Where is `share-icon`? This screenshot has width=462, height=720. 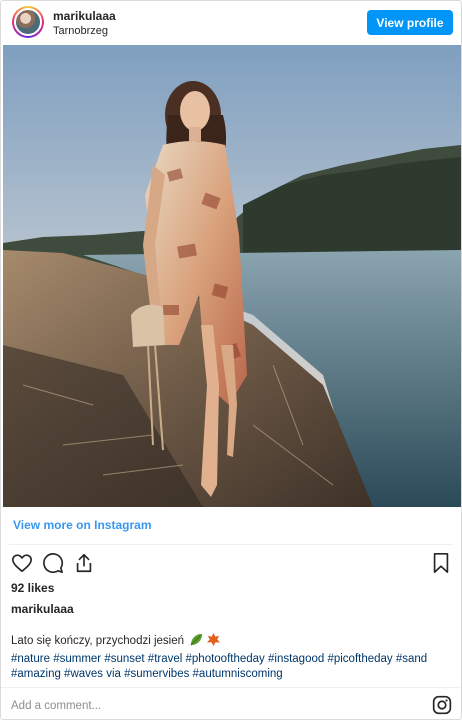
share-icon is located at coordinates (84, 563).